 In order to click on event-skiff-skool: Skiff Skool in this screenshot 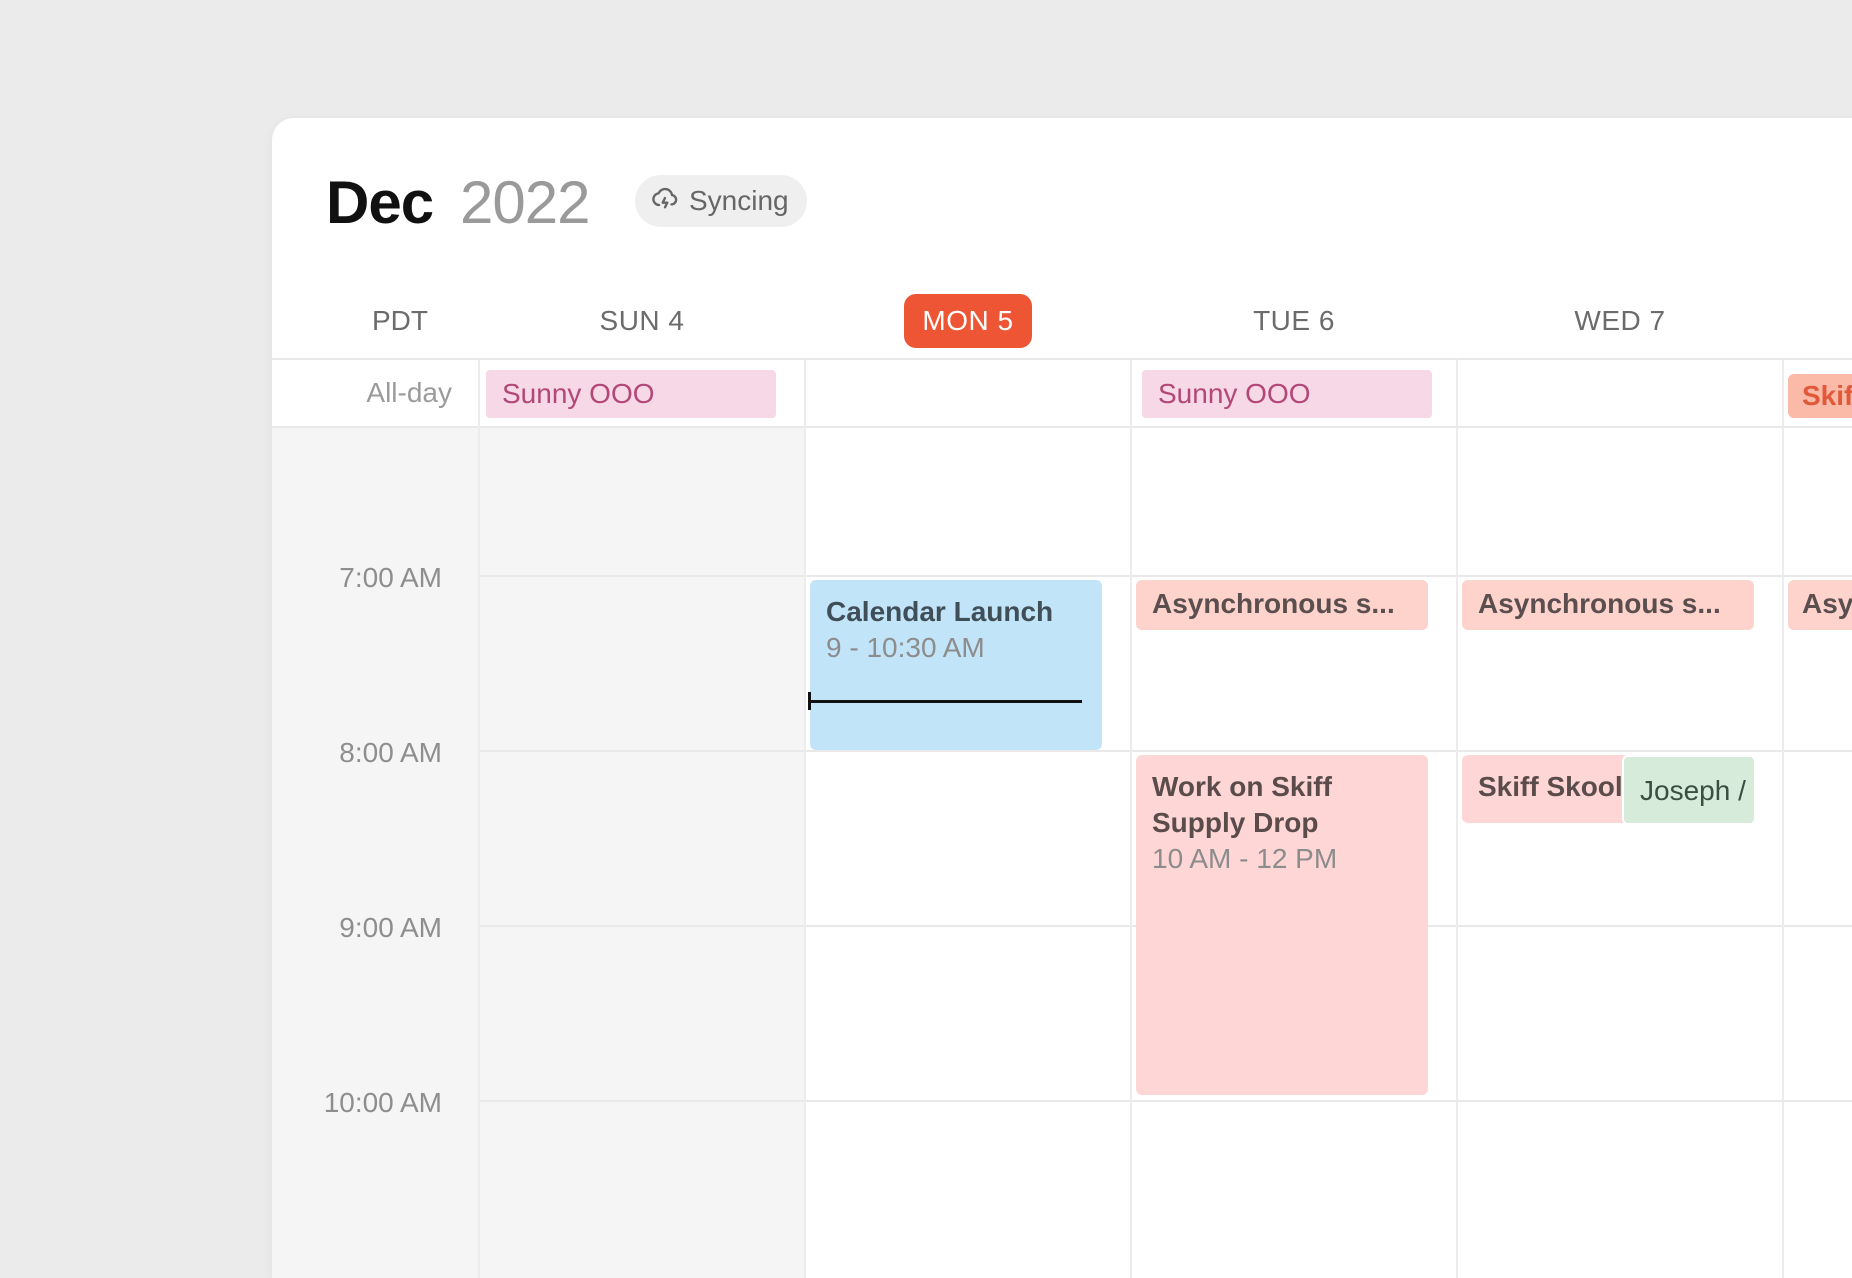, I will do `click(1552, 789)`.